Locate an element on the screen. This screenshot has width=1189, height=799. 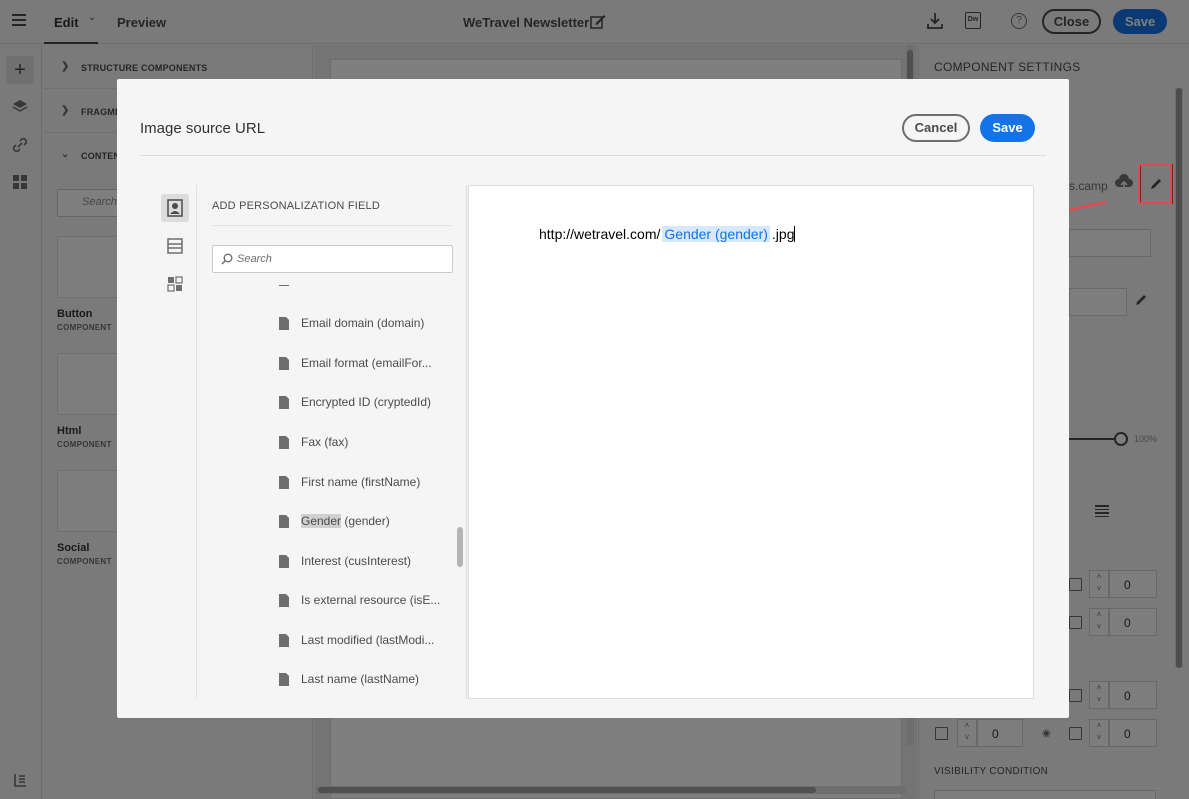
list-item: Last name (lastName) is located at coordinates (359, 681).